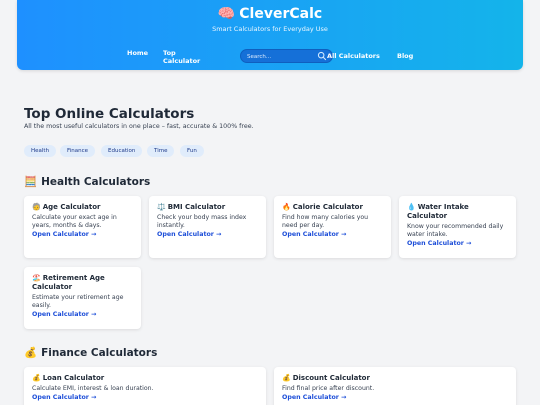 Image resolution: width=540 pixels, height=405 pixels. I want to click on card-title: 🏖️ Retirement Age Calculator, so click(82, 283).